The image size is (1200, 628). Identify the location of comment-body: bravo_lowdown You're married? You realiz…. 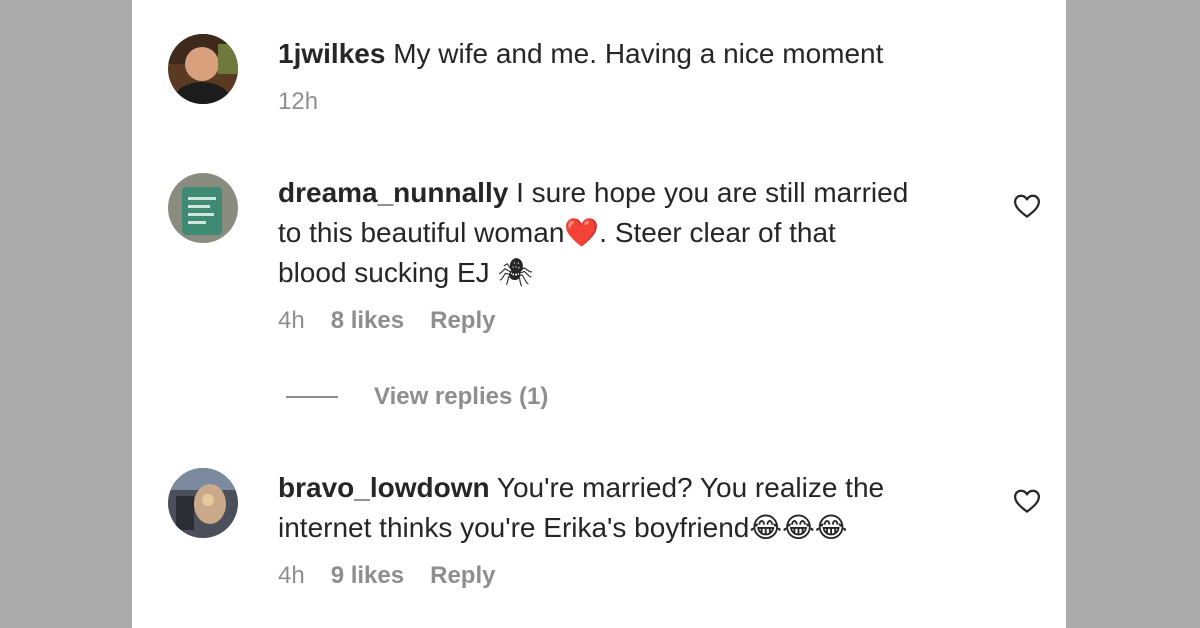
(638, 529).